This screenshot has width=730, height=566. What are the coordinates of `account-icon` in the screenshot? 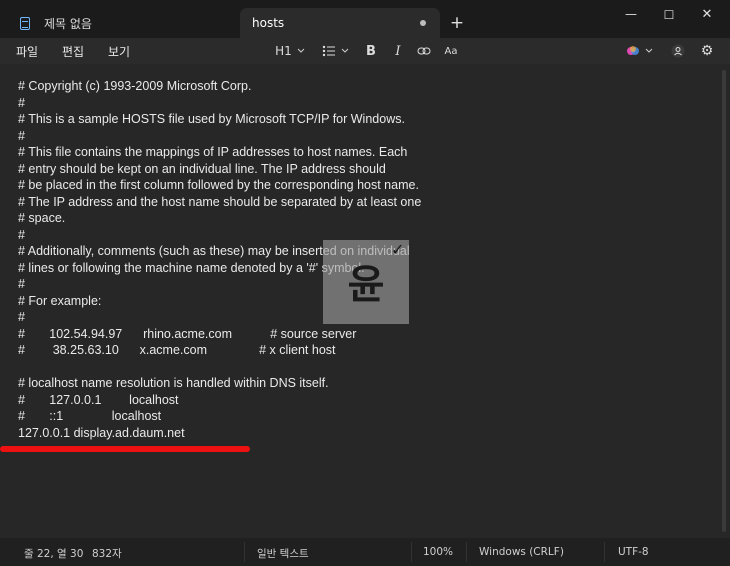 It's located at (678, 51).